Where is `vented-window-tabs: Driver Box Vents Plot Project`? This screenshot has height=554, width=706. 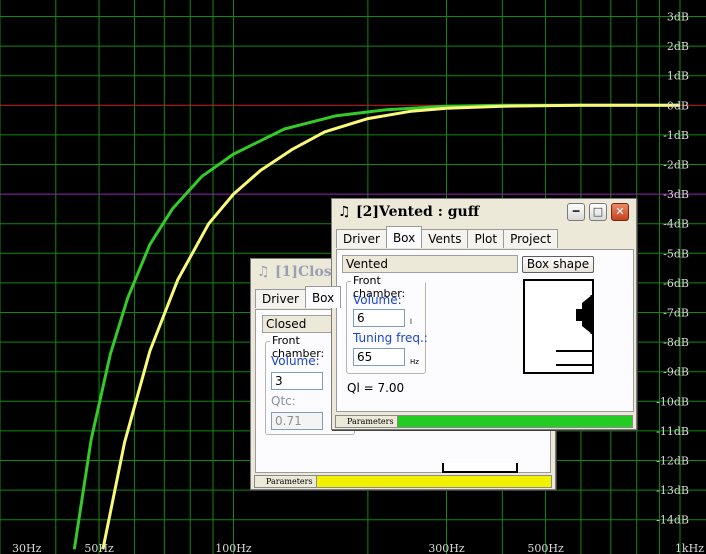
vented-window-tabs: Driver Box Vents Plot Project is located at coordinates (447, 237).